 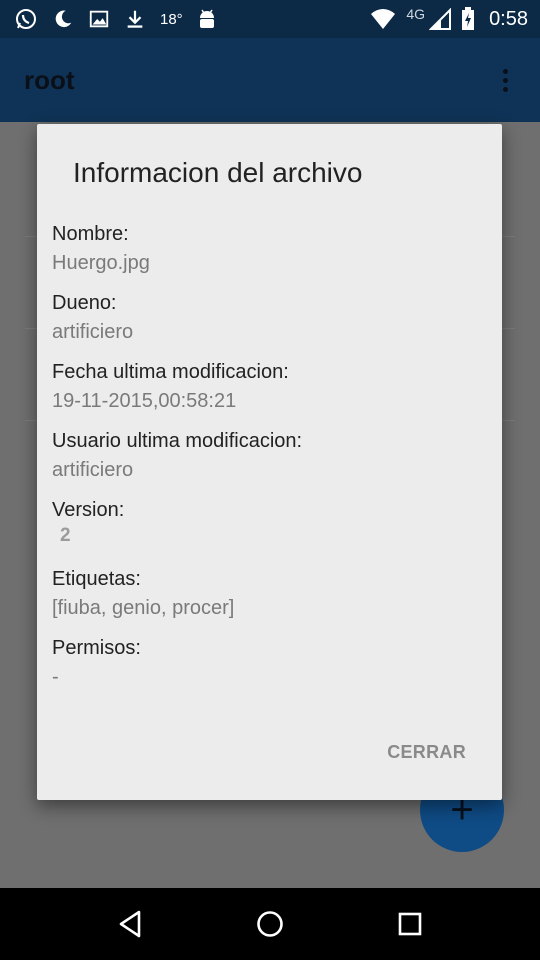 I want to click on battery-icon, so click(x=468, y=19).